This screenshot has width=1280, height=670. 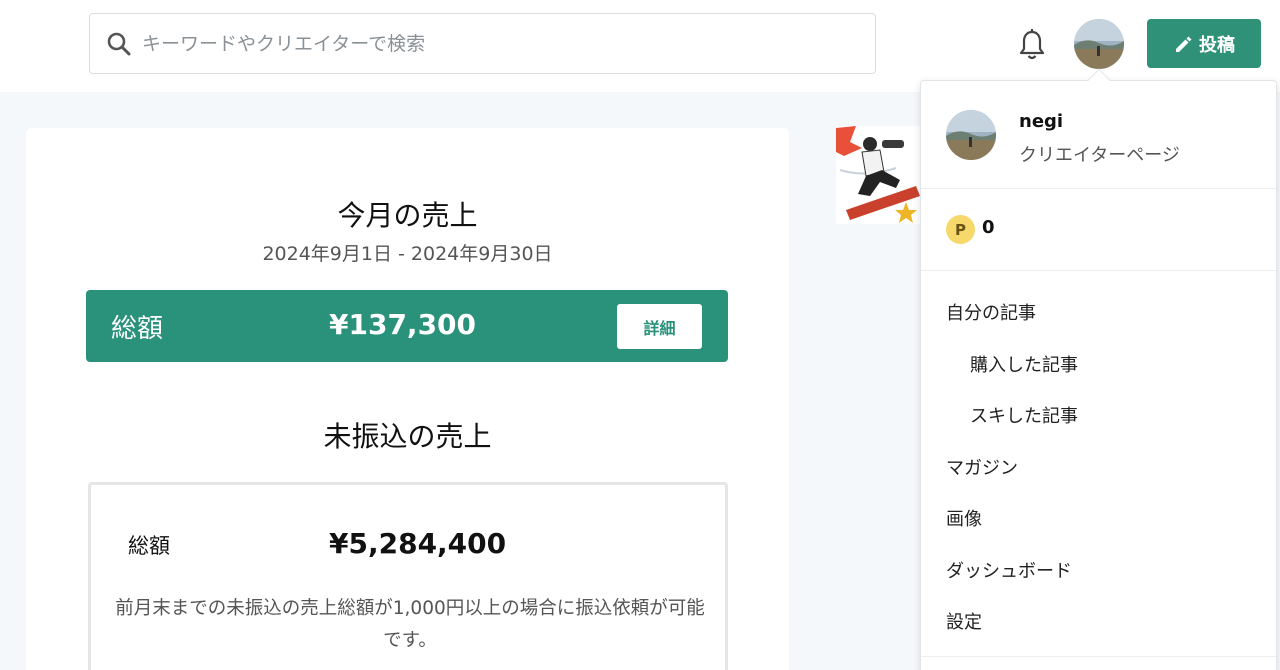 I want to click on post-button: 投稿, so click(x=1204, y=43).